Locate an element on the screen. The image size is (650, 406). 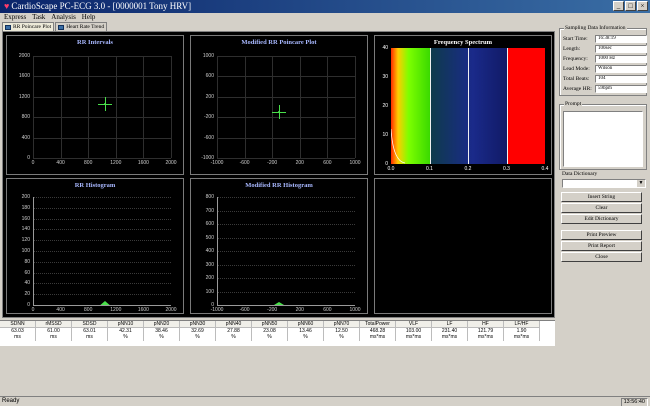
menu-task: Task is located at coordinates (38, 17).